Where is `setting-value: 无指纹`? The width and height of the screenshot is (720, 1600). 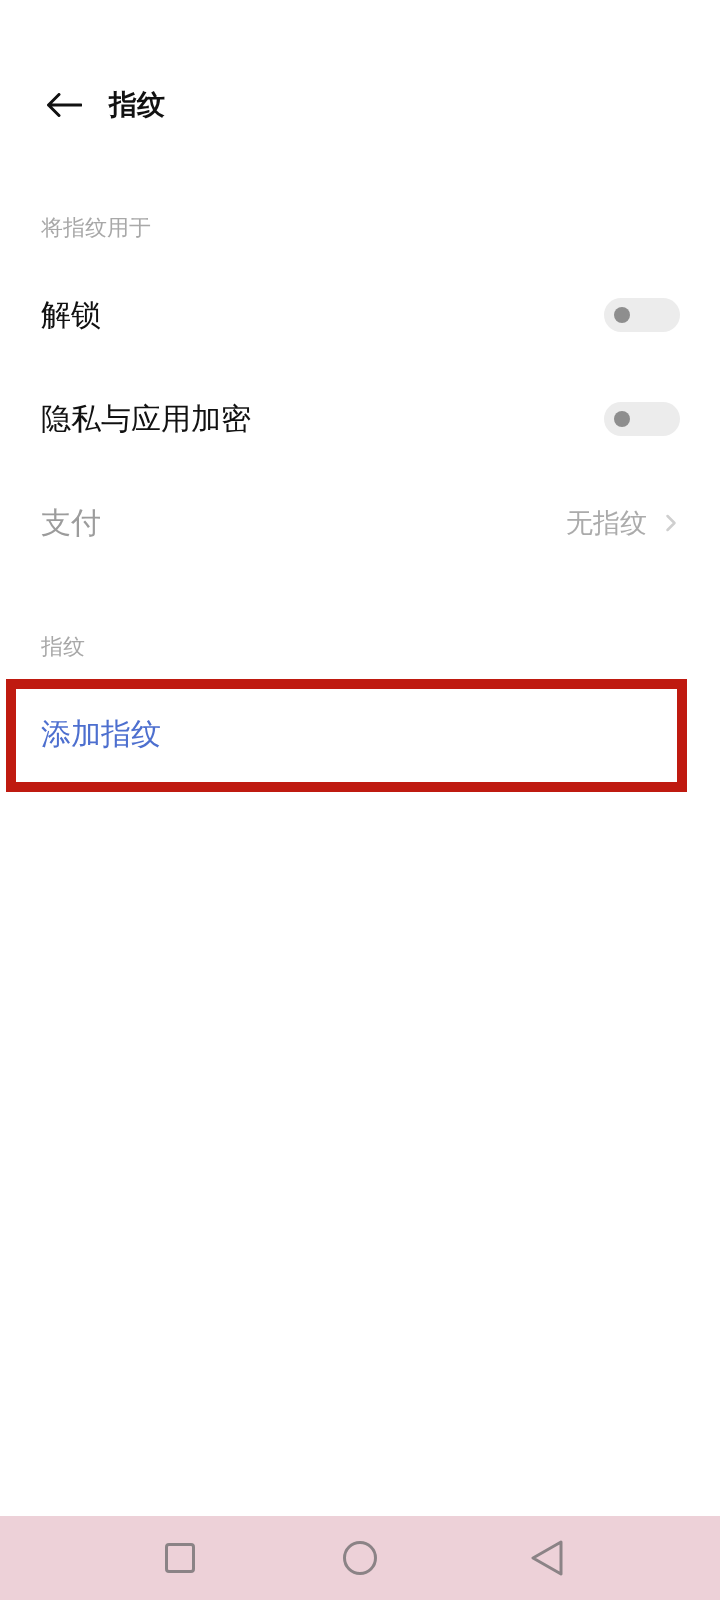 setting-value: 无指纹 is located at coordinates (606, 523).